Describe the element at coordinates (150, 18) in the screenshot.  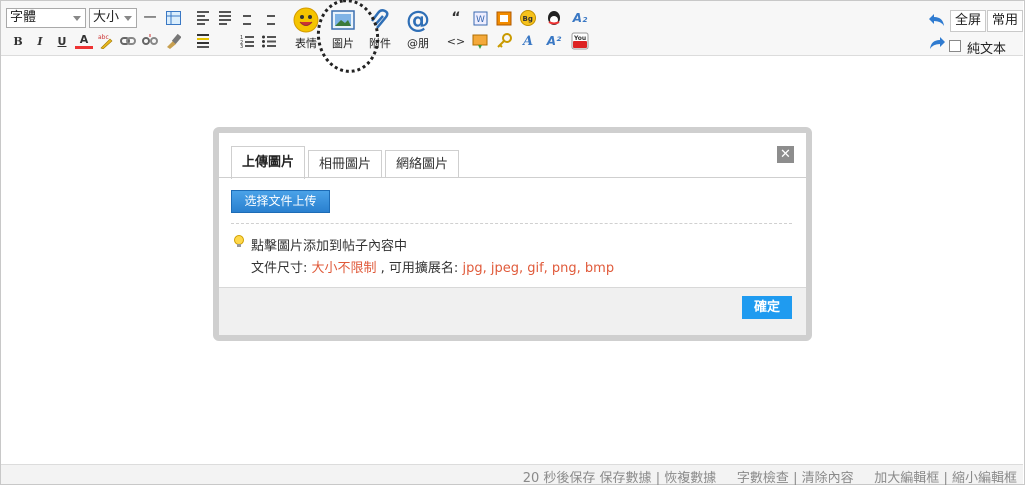
I see `horizontal-rule-icon: 一` at that location.